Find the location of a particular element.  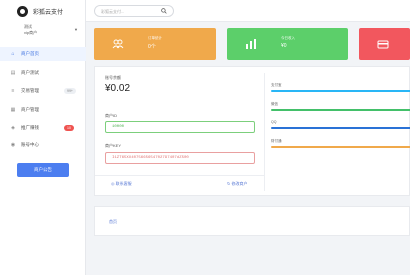

sidebar-item-test: ▤ 商户测试 is located at coordinates (43, 73).